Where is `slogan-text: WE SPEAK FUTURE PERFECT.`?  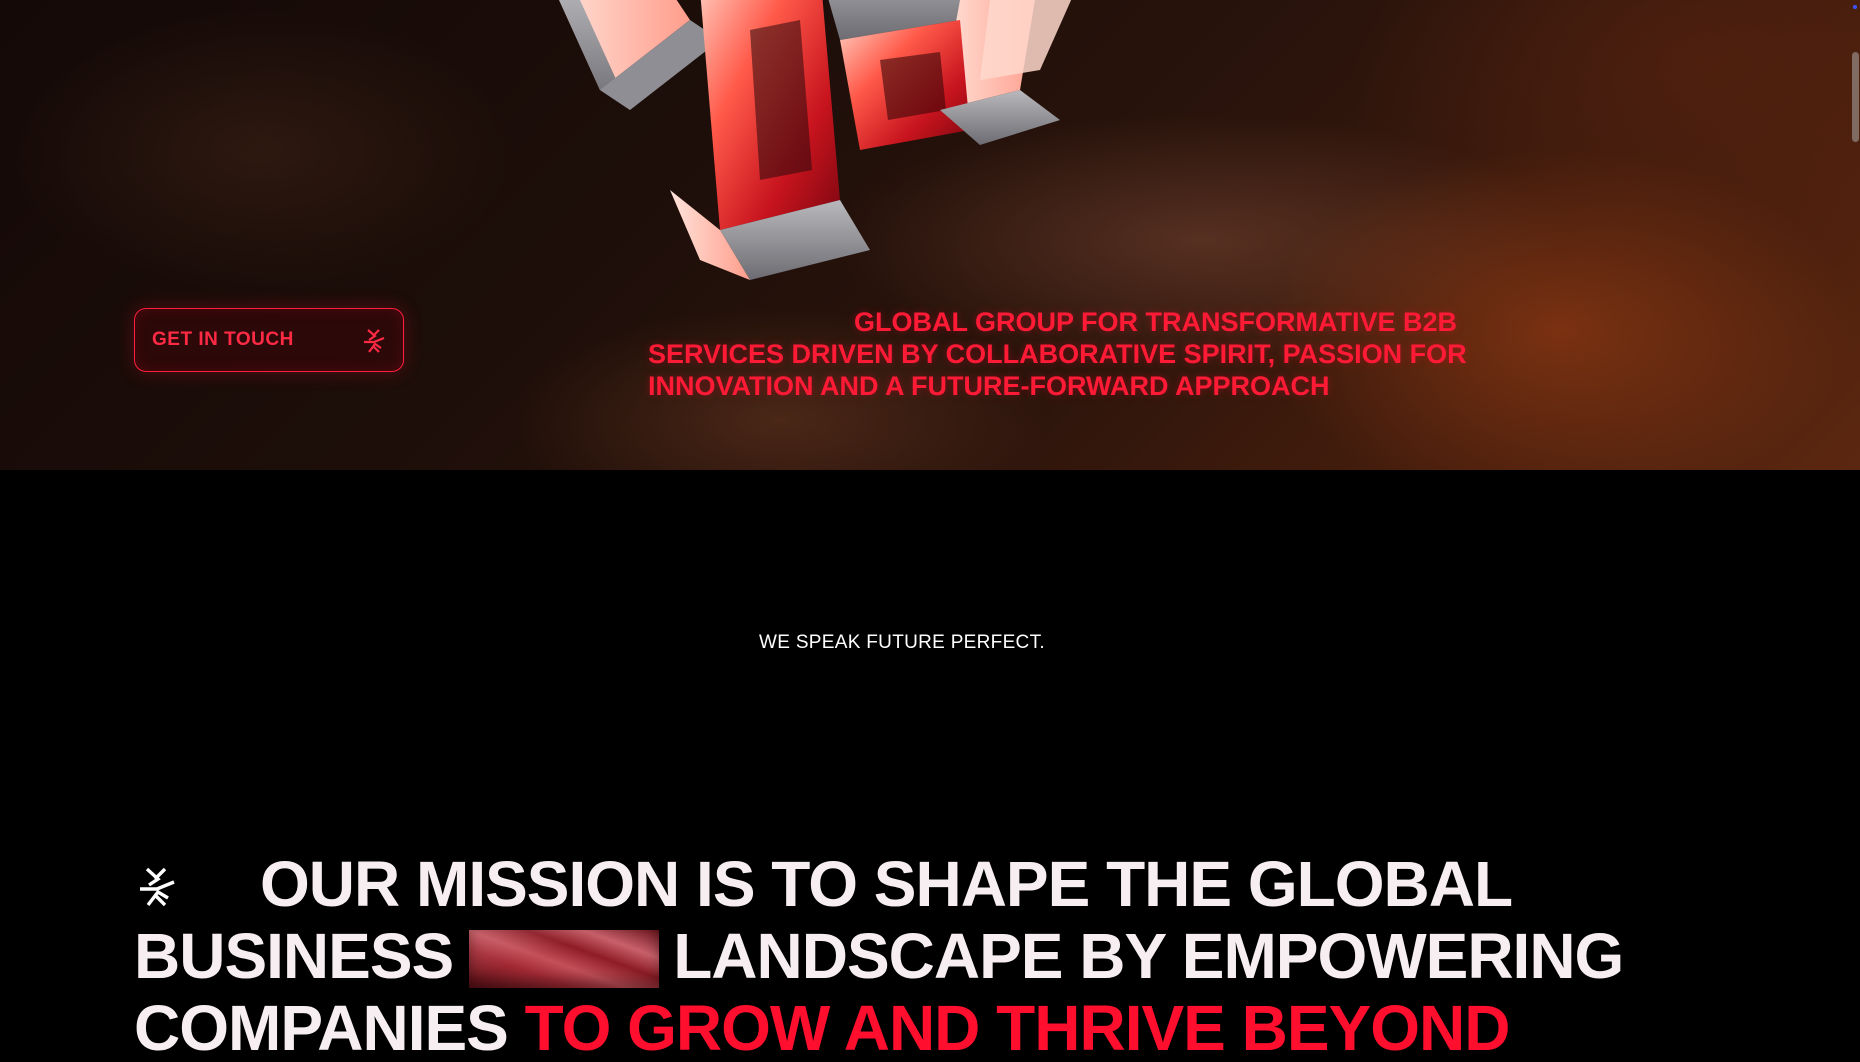 slogan-text: WE SPEAK FUTURE PERFECT. is located at coordinates (902, 642).